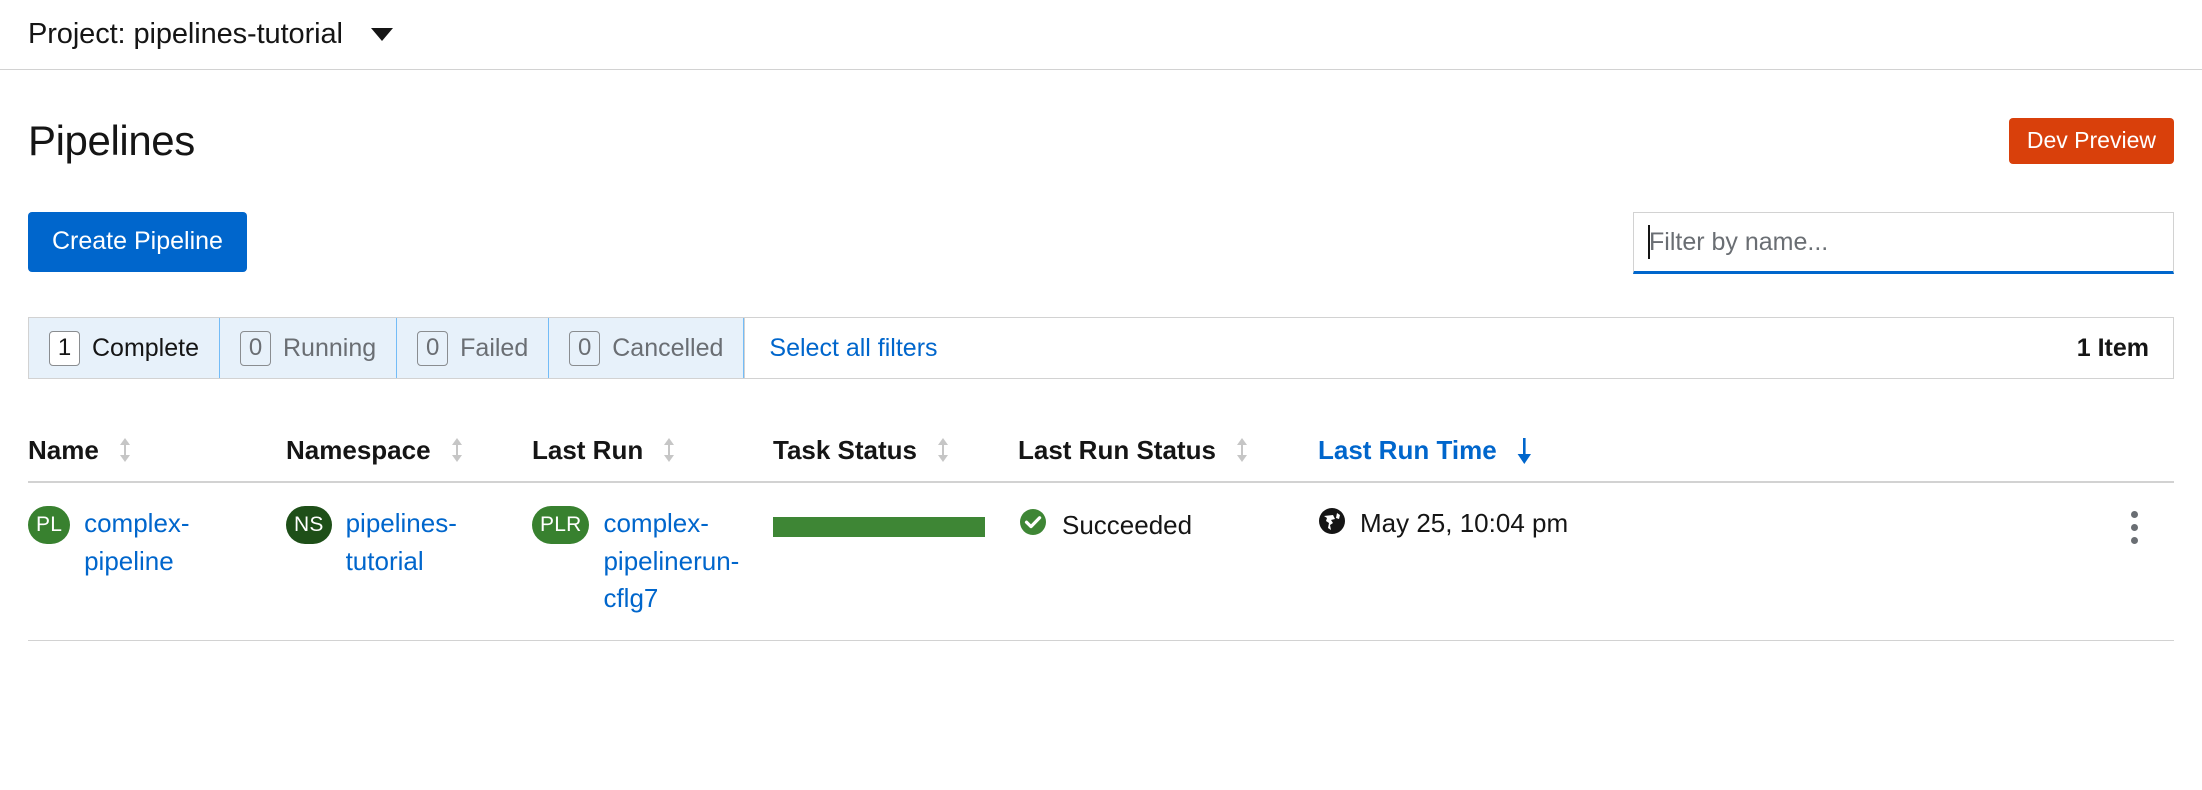 The height and width of the screenshot is (790, 2202). I want to click on chevron-down-icon, so click(381, 34).